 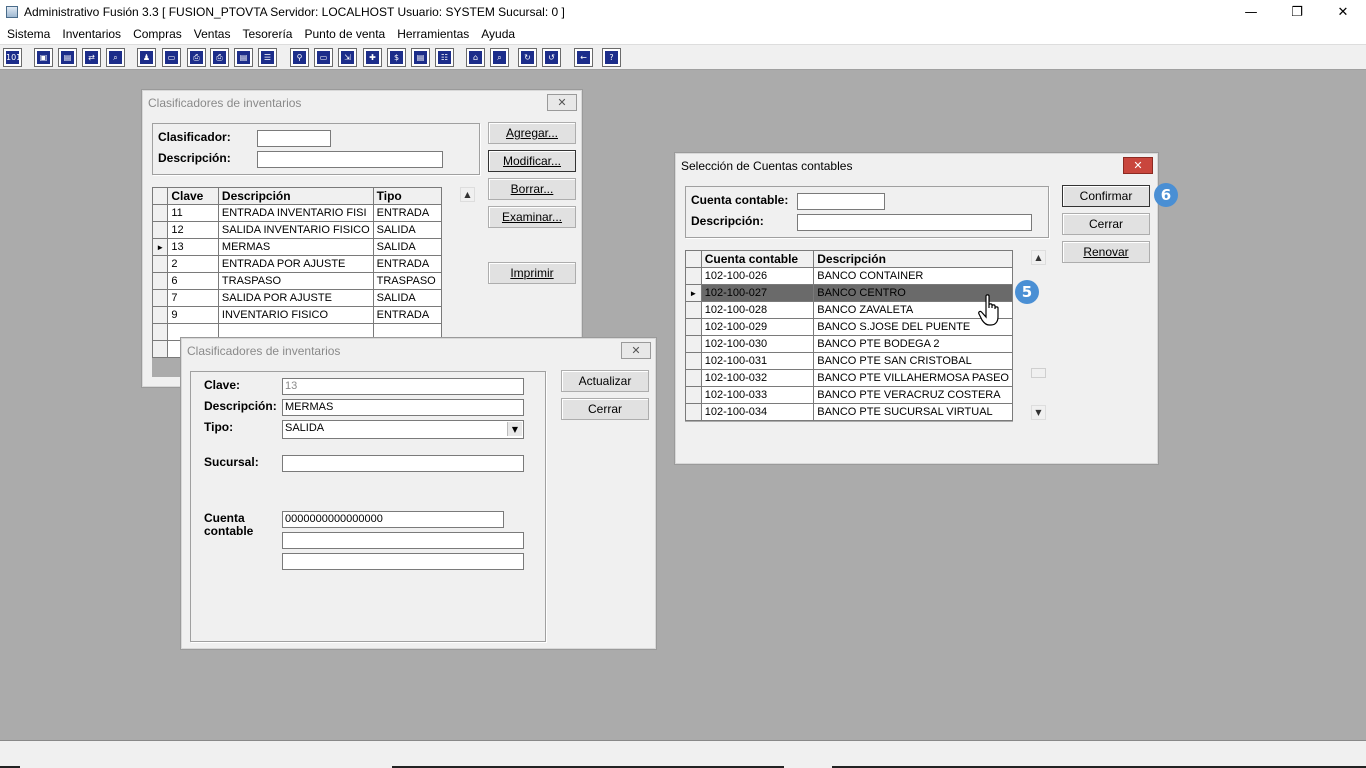 What do you see at coordinates (1343, 12) in the screenshot?
I see `close-window-button: ✕` at bounding box center [1343, 12].